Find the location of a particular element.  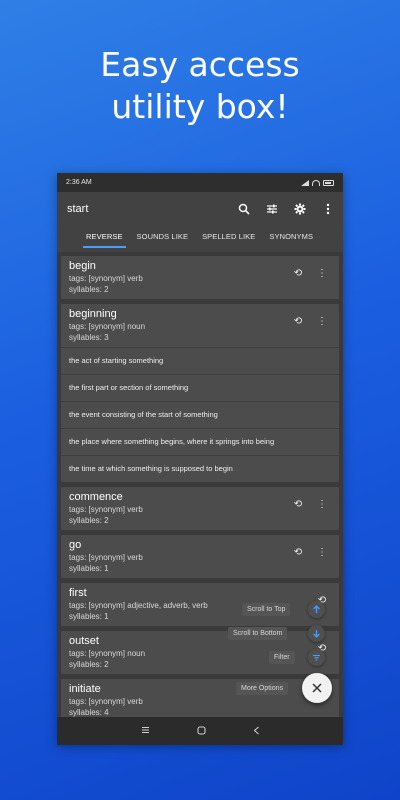

scroll-to-top-label: Scroll to Top is located at coordinates (266, 609).